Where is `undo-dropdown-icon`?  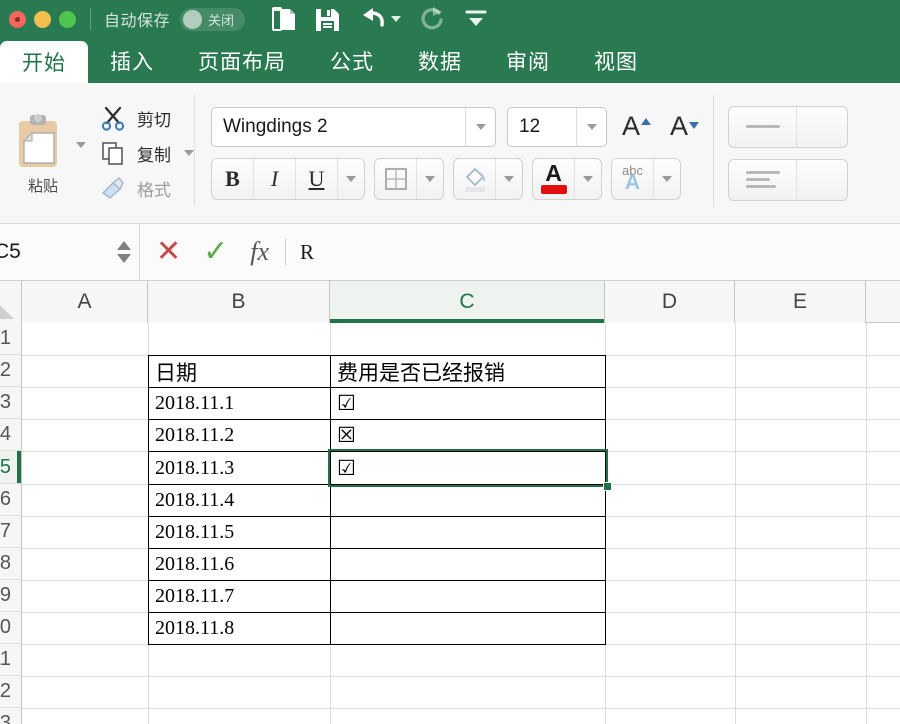 undo-dropdown-icon is located at coordinates (396, 19).